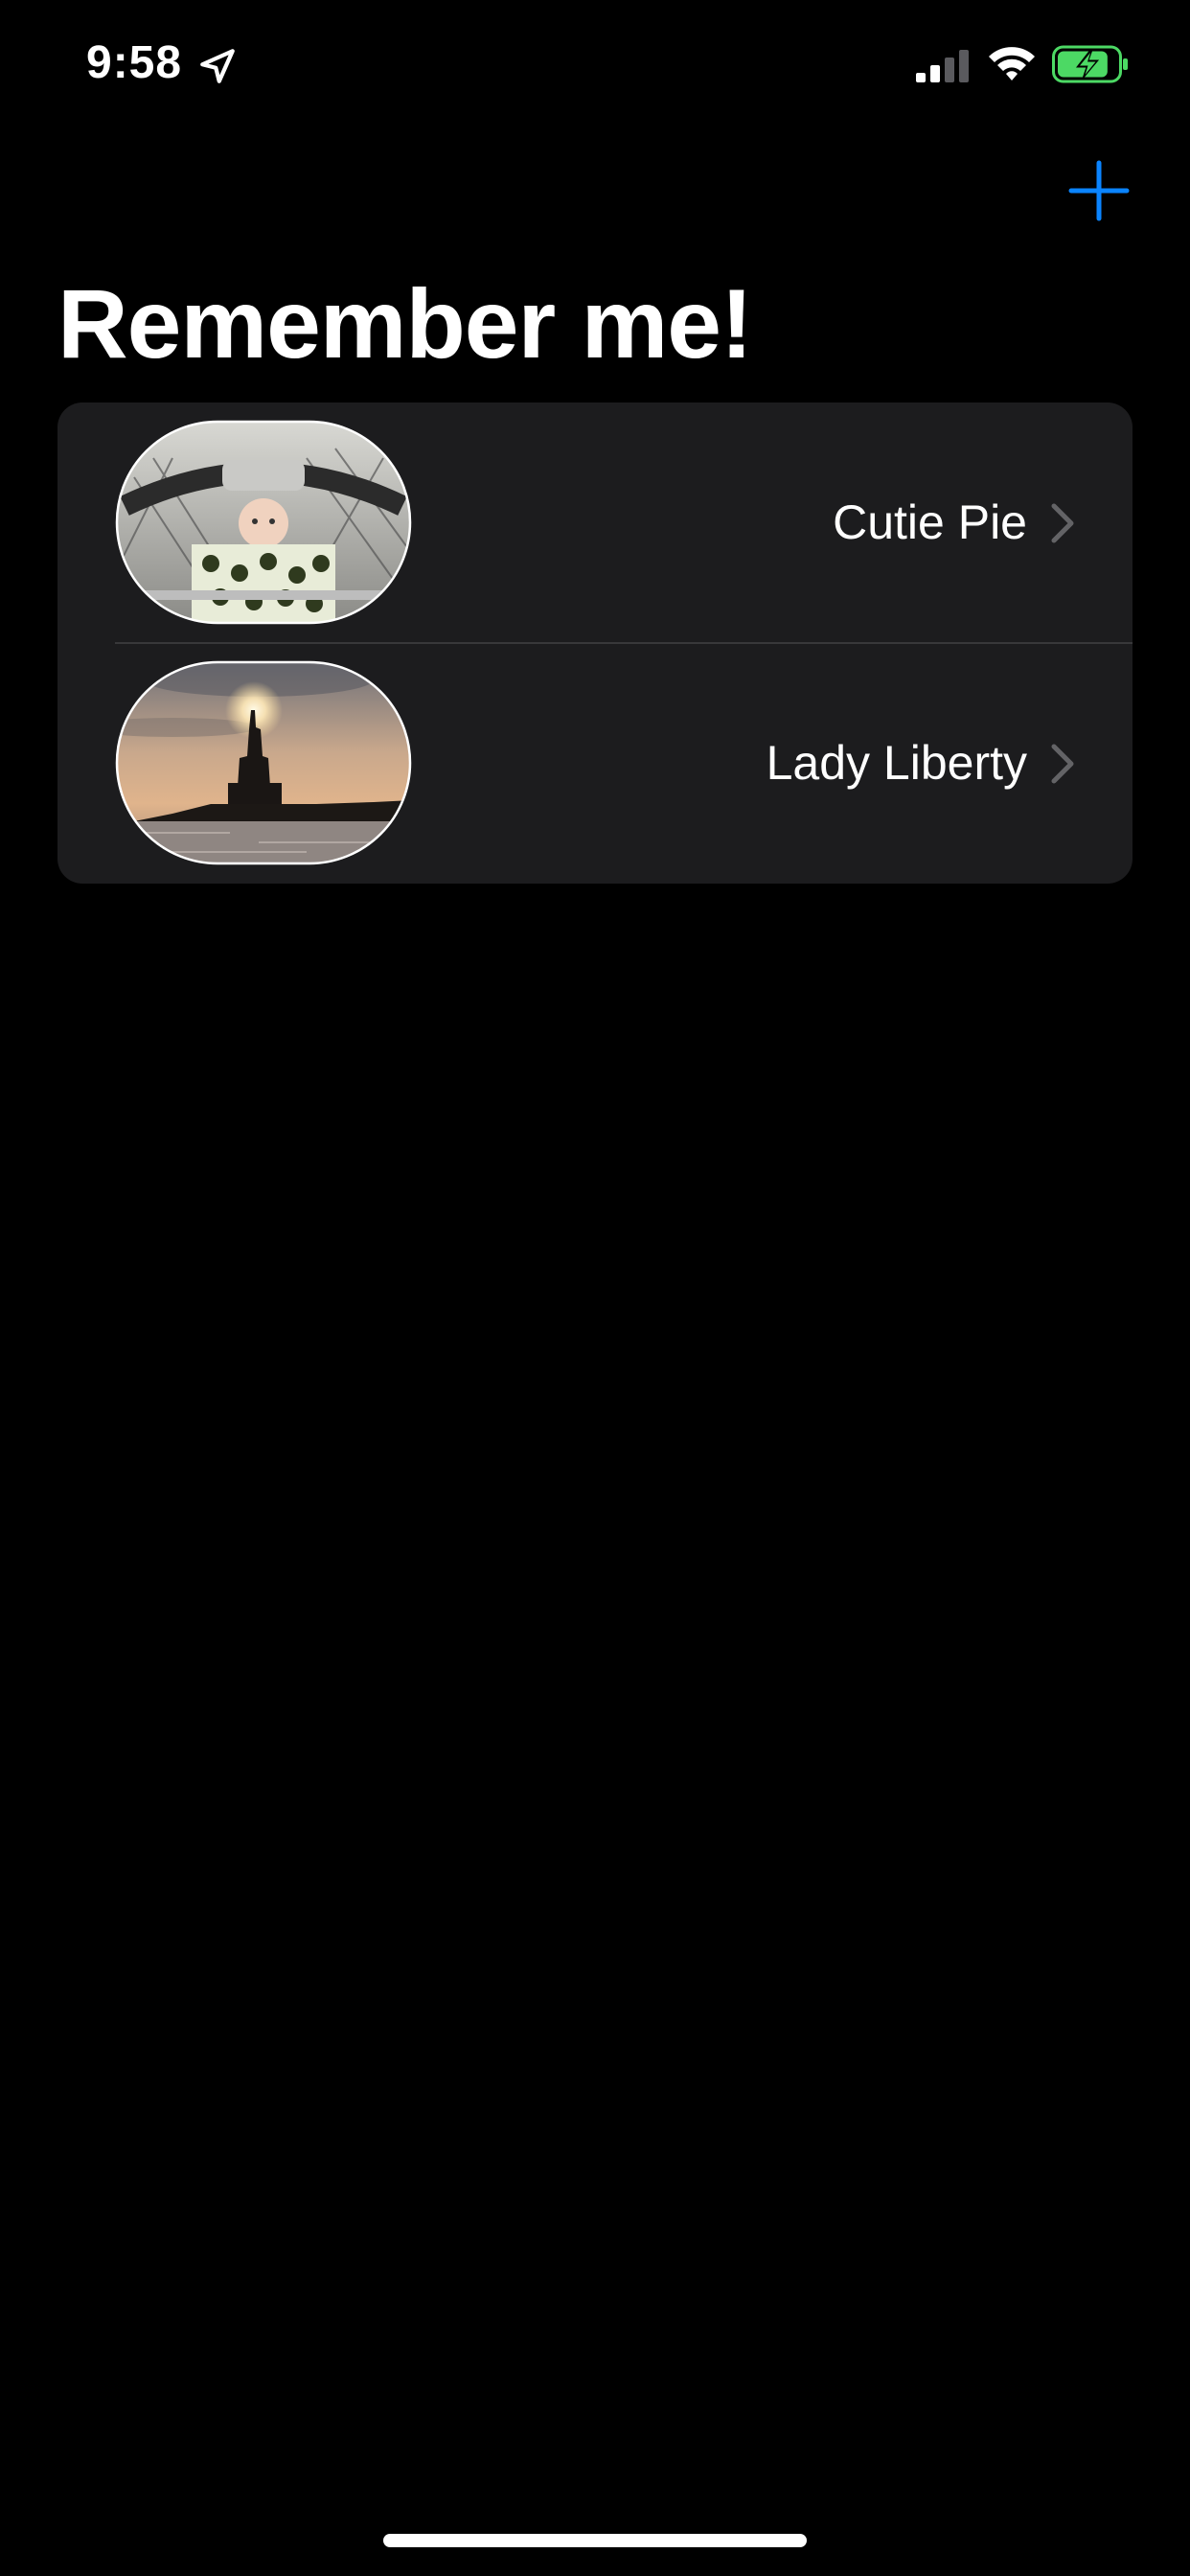 The width and height of the screenshot is (1190, 2576). I want to click on home-indicator, so click(595, 2540).